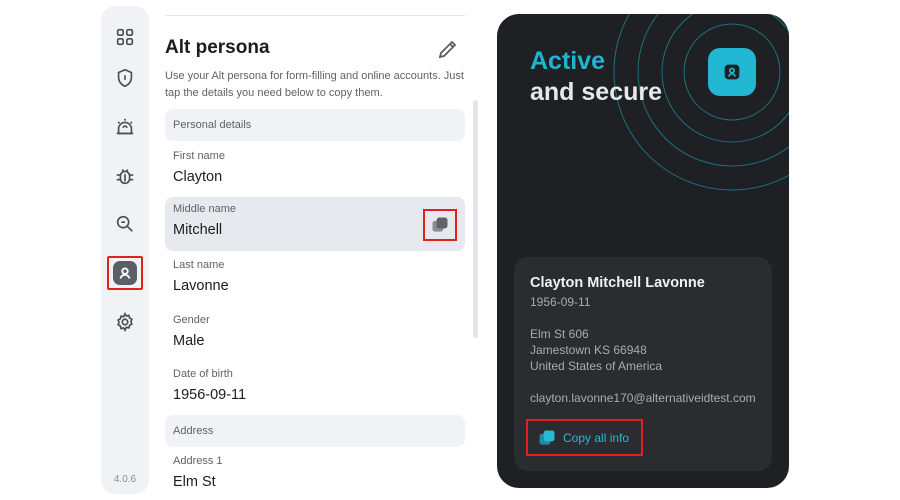 The height and width of the screenshot is (500, 900). Describe the element at coordinates (315, 125) in the screenshot. I see `section-header-personal: Personal details` at that location.